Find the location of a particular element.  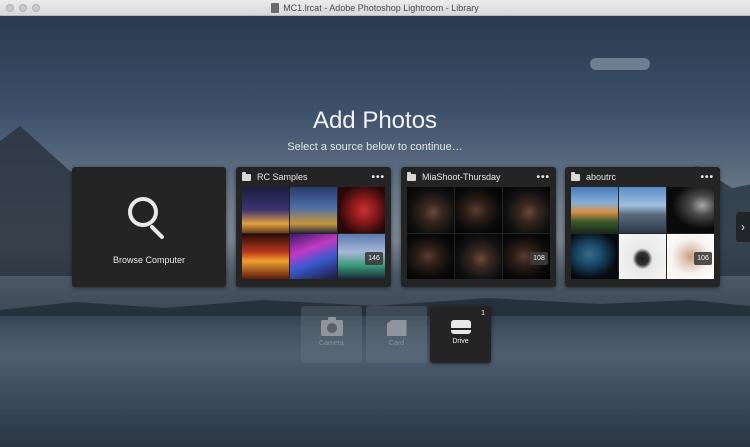

browse-computer-button: Browse Computer is located at coordinates (149, 227).